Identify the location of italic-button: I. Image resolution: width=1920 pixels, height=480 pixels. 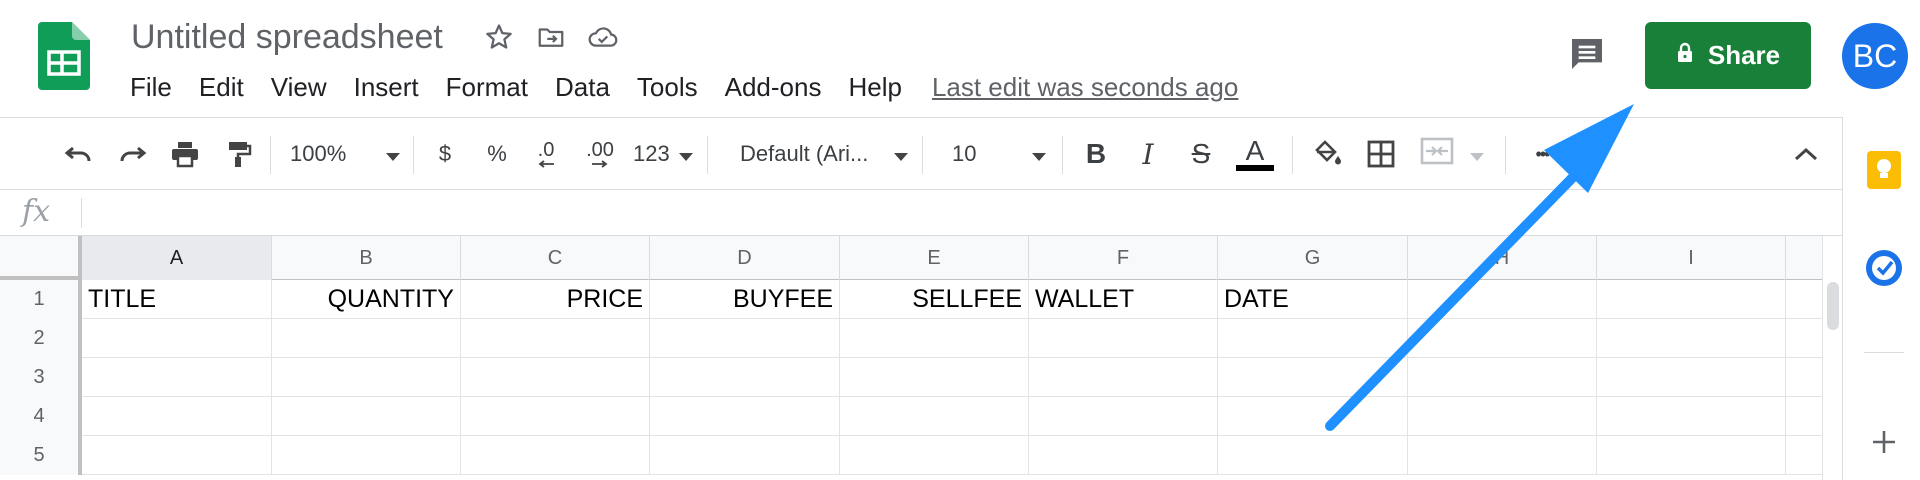
(1148, 154).